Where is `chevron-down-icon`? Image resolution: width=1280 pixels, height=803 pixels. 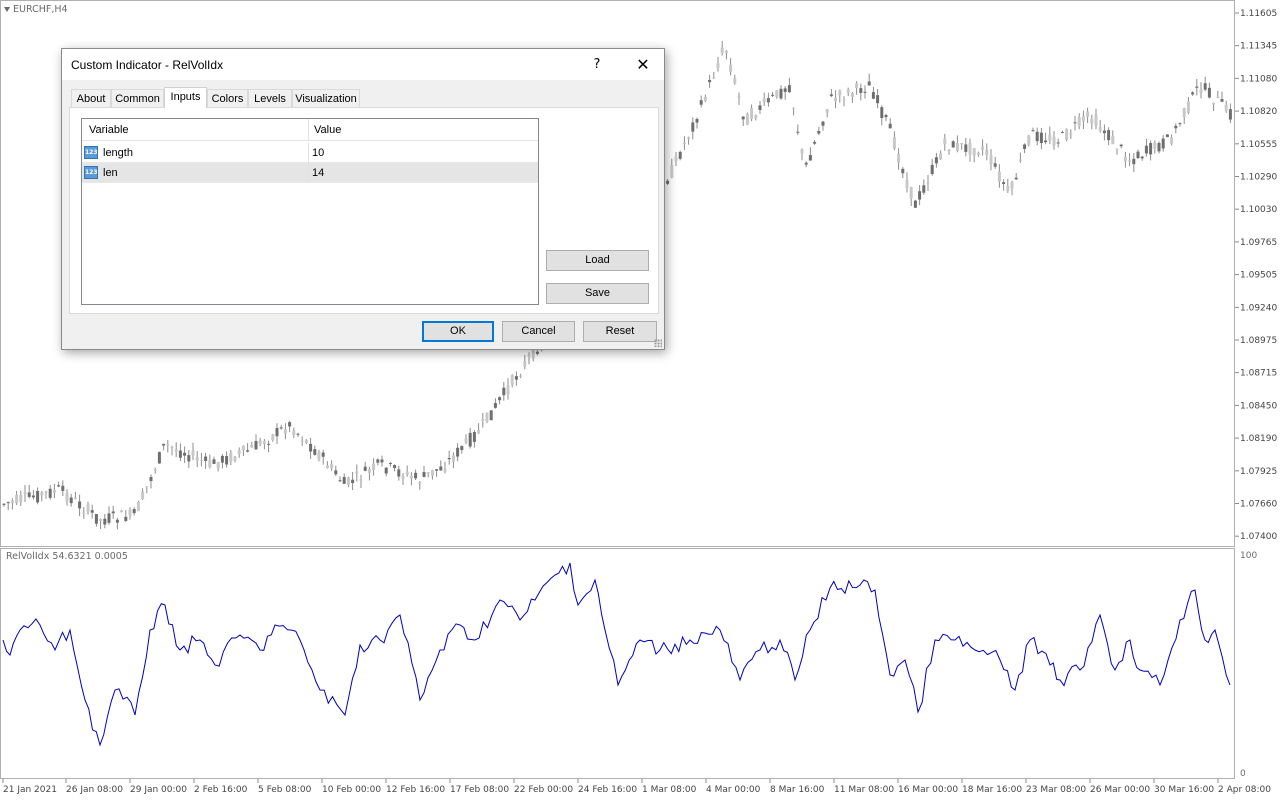 chevron-down-icon is located at coordinates (7, 9).